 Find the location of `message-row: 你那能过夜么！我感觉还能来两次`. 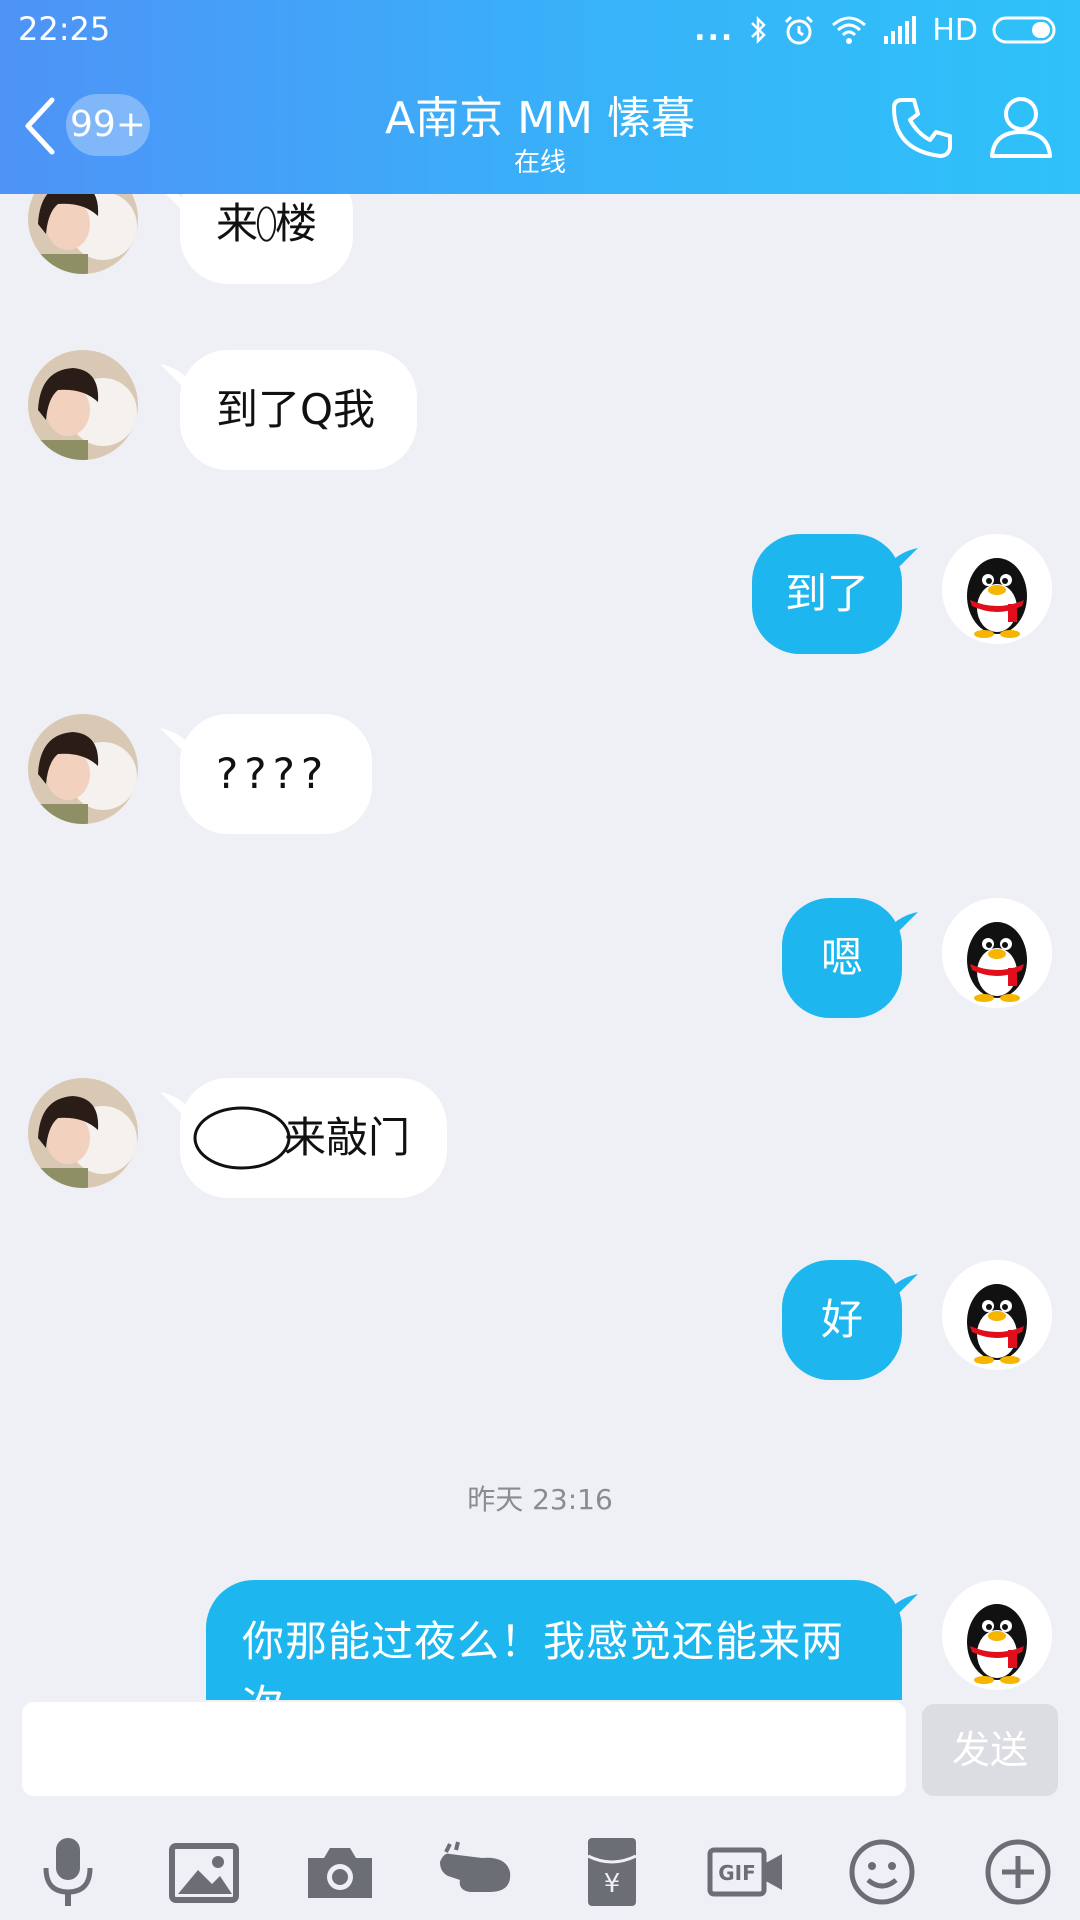

message-row: 你那能过夜么！我感觉还能来两次 is located at coordinates (540, 1640).